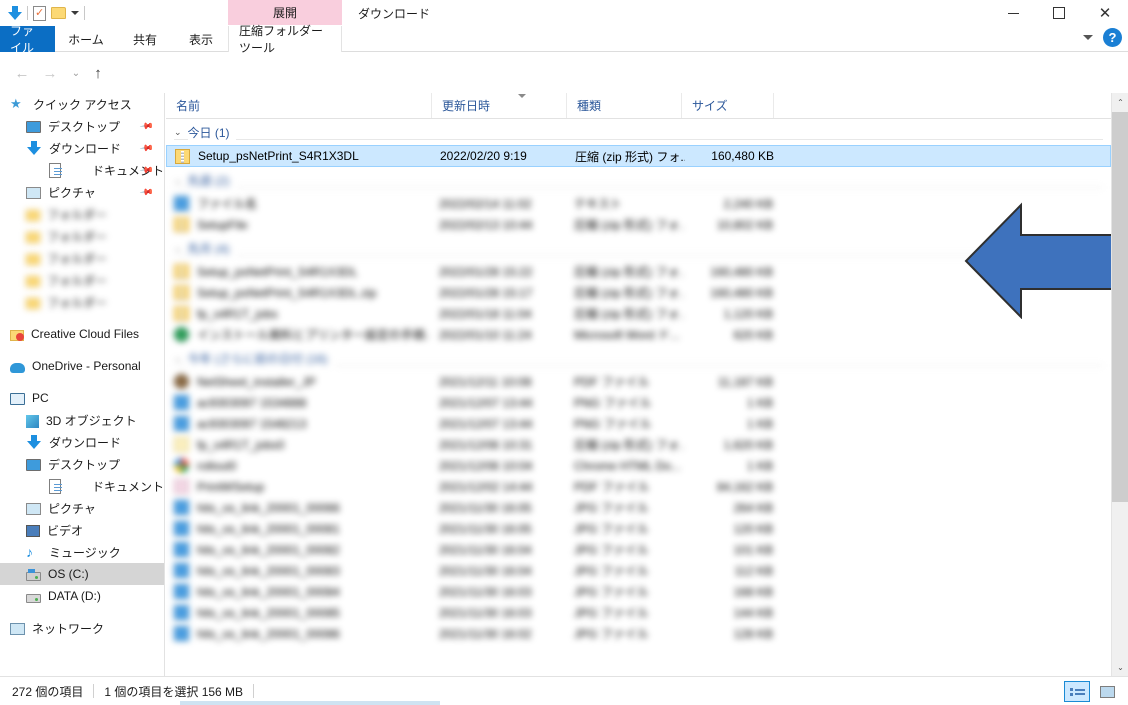  Describe the element at coordinates (727, 105) in the screenshot. I see `column-header-size: サイズ` at that location.